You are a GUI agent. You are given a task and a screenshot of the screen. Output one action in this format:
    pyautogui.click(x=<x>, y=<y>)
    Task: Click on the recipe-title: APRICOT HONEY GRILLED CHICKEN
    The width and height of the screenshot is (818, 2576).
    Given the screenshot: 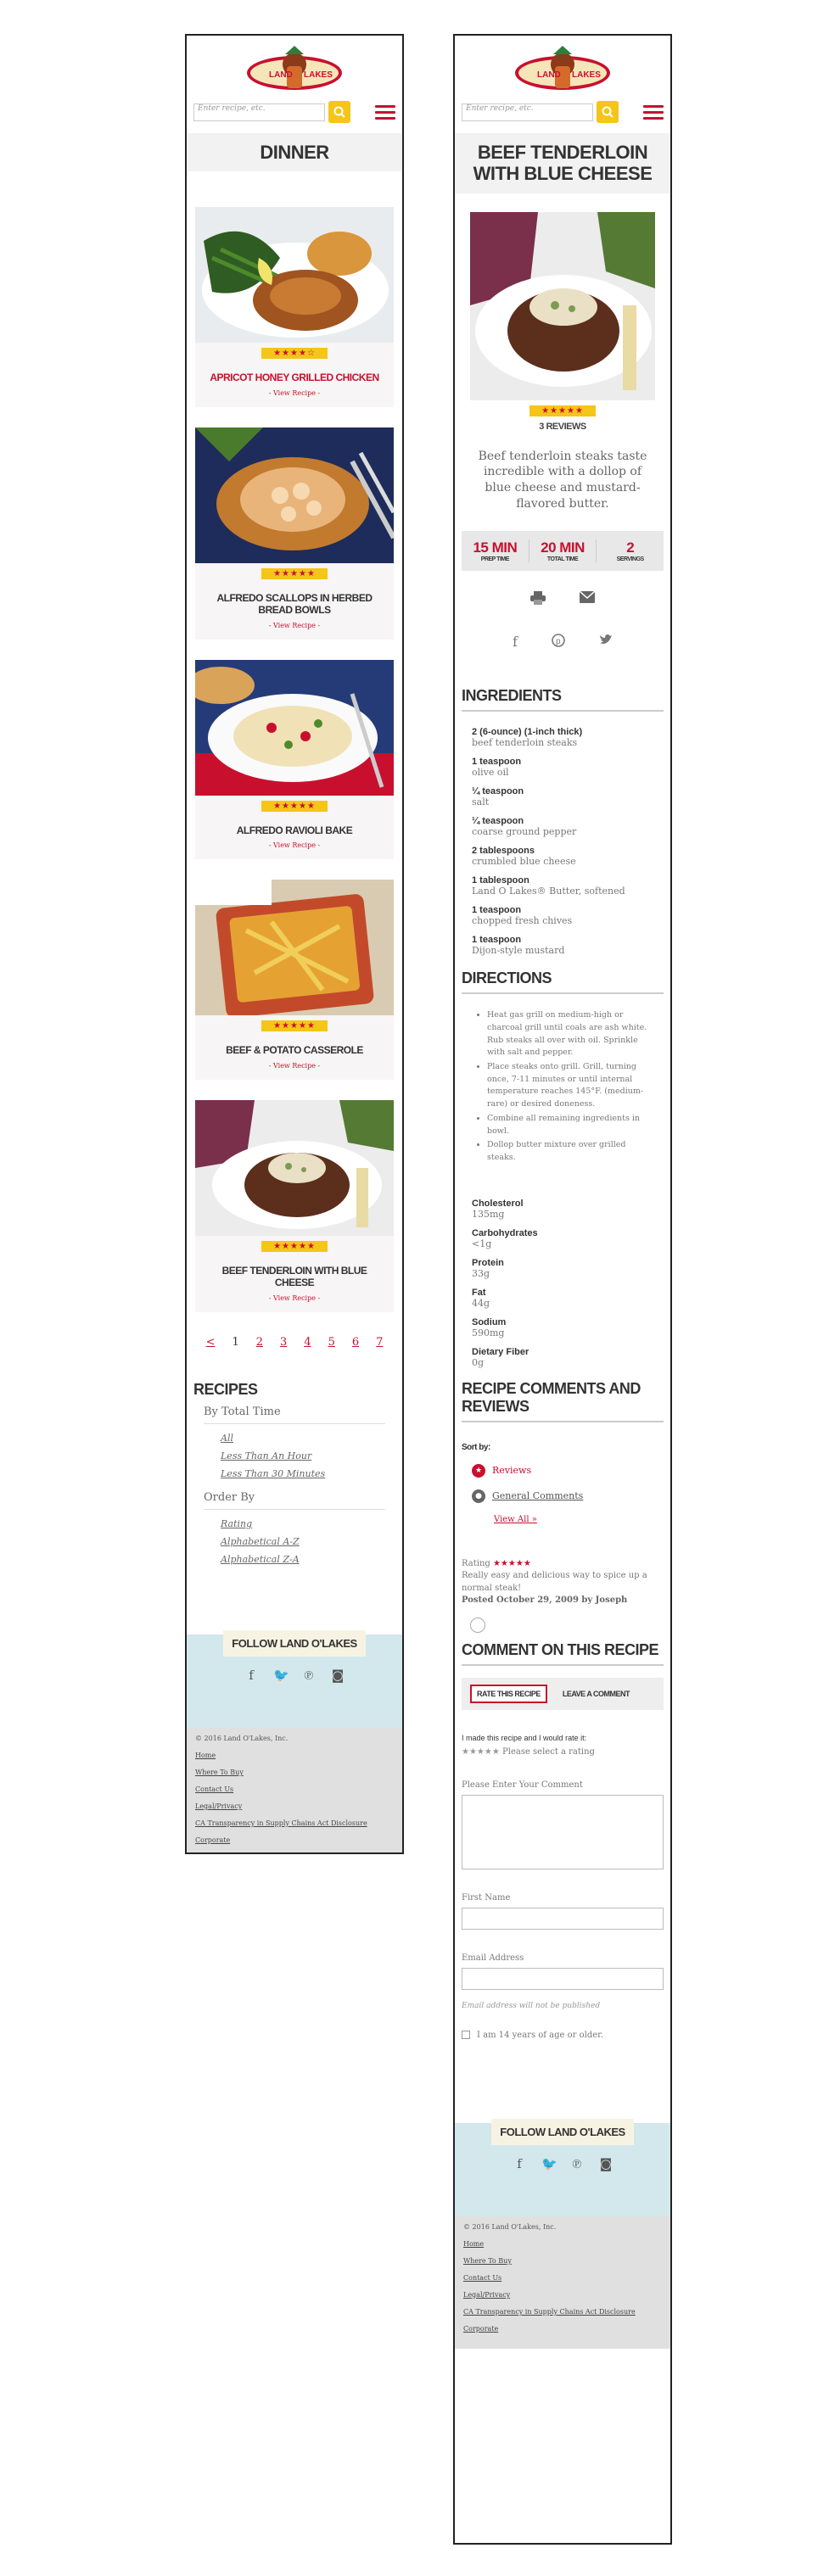 What is the action you would take?
    pyautogui.click(x=294, y=378)
    